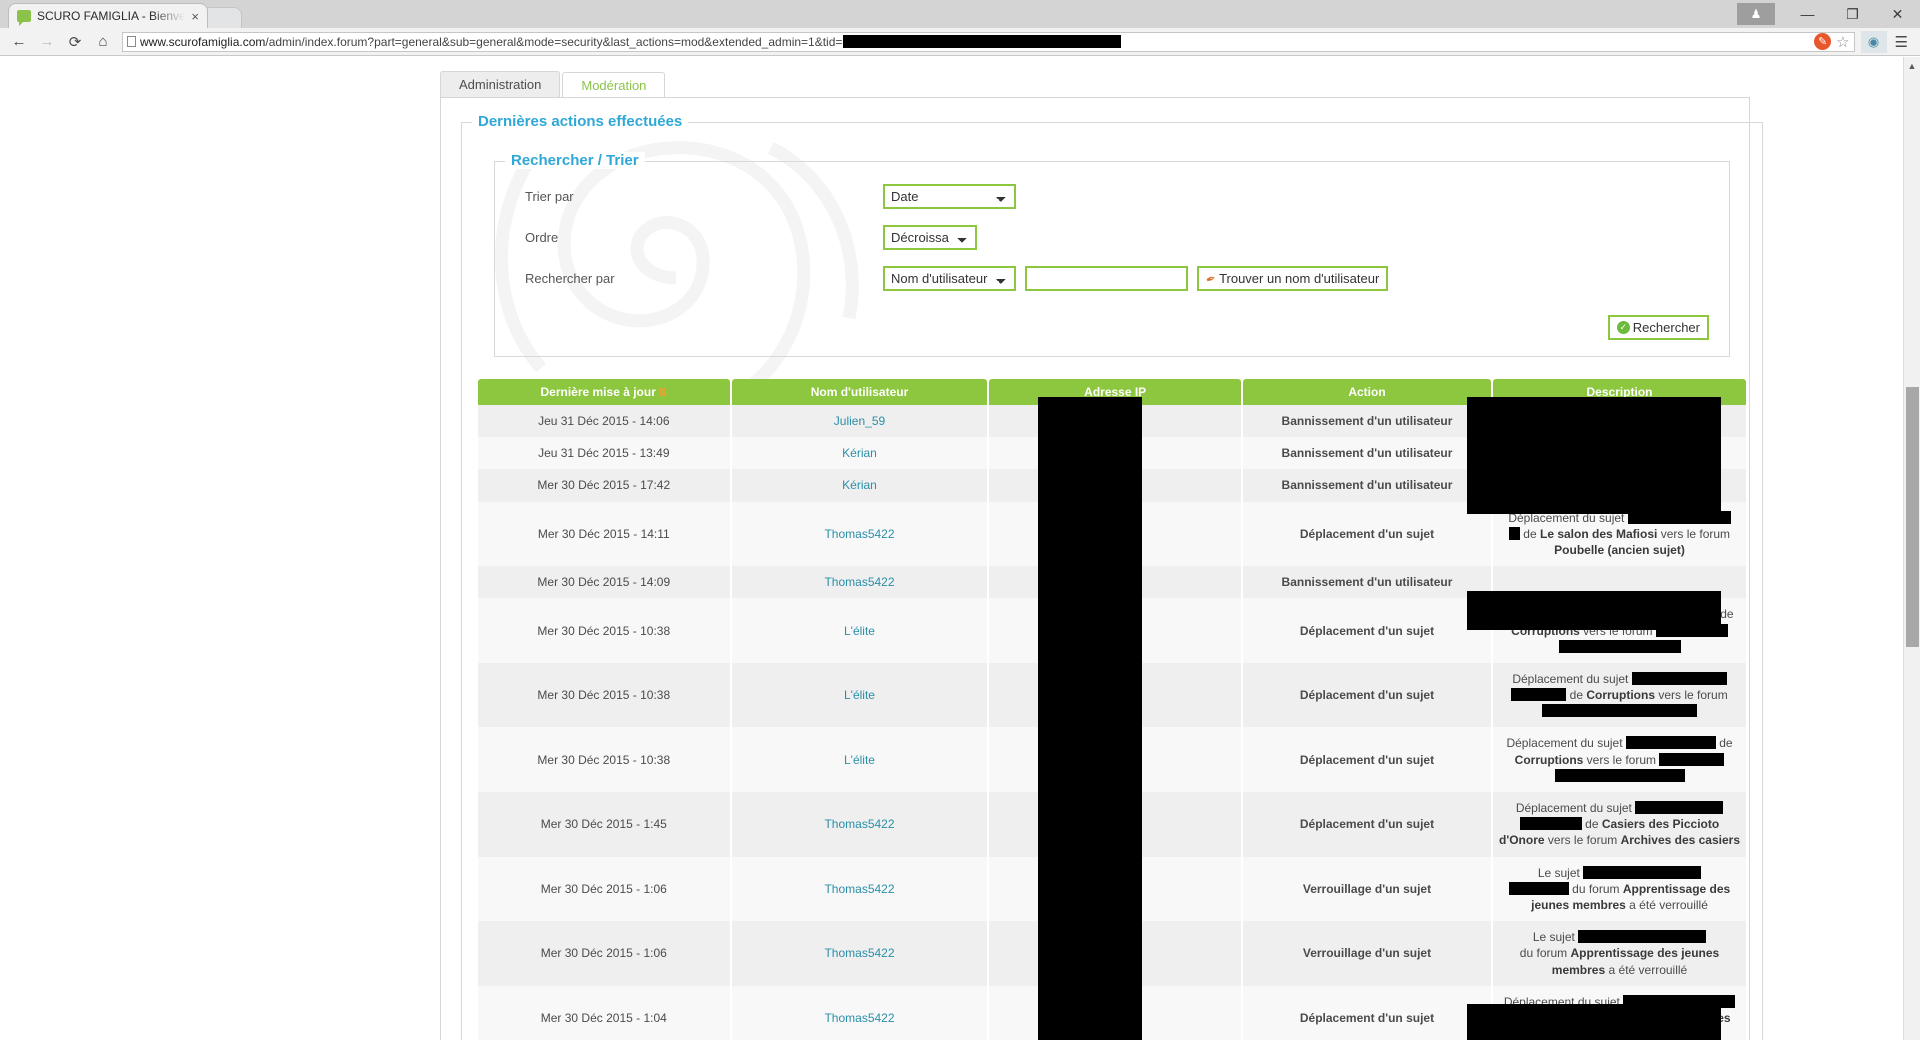 Image resolution: width=1920 pixels, height=1040 pixels. Describe the element at coordinates (598, 392) in the screenshot. I see `header-last-update-label: Dernière mise à jour` at that location.